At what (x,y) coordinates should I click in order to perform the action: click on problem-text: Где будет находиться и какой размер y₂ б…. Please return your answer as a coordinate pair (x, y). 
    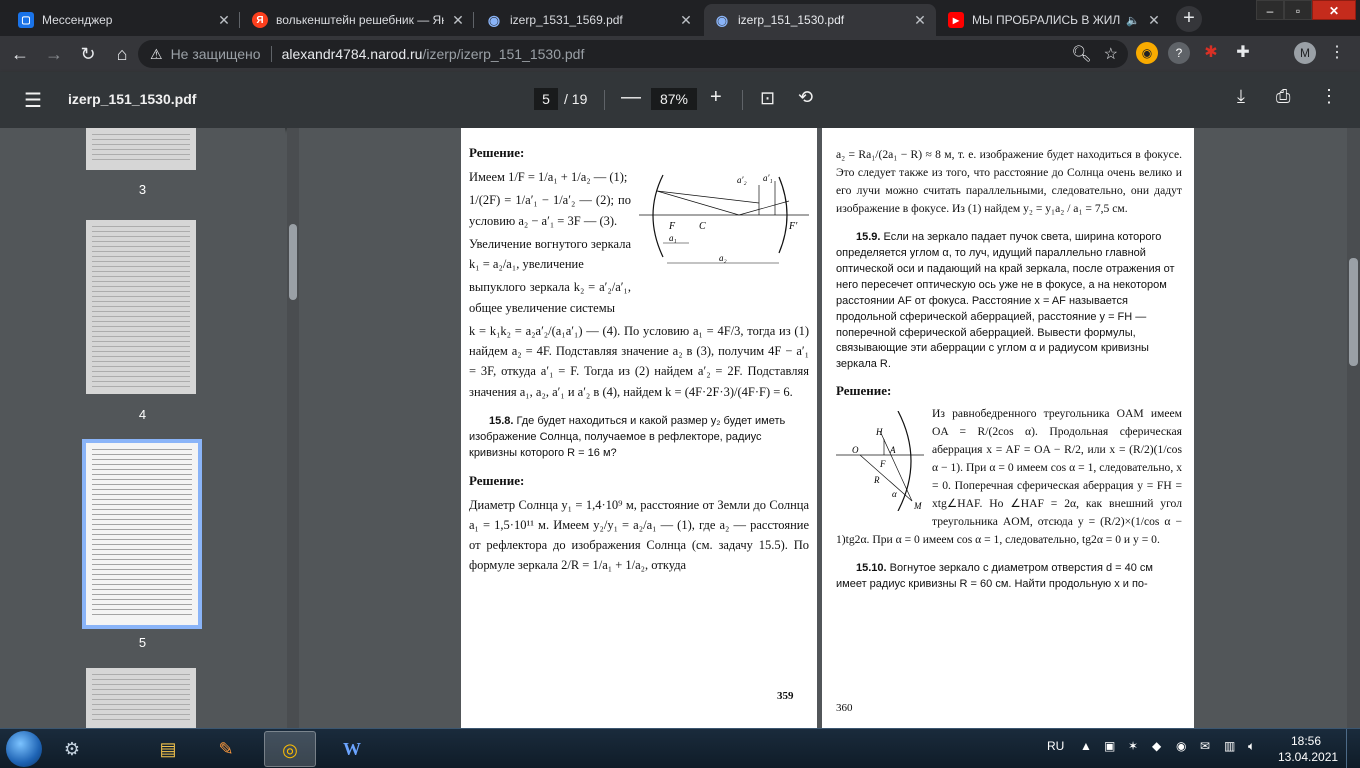
    Looking at the image, I should click on (627, 436).